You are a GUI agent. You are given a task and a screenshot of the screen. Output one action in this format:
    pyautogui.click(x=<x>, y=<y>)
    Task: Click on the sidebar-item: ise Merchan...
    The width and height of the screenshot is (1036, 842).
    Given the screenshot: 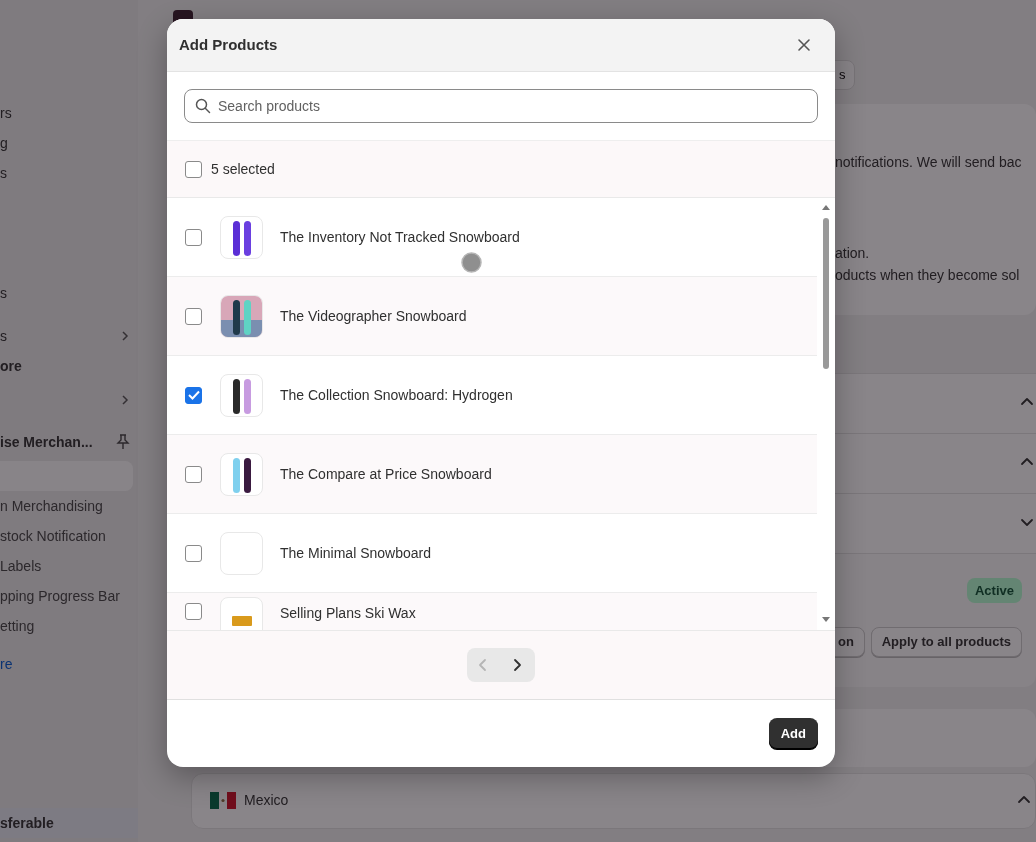 What is the action you would take?
    pyautogui.click(x=46, y=442)
    